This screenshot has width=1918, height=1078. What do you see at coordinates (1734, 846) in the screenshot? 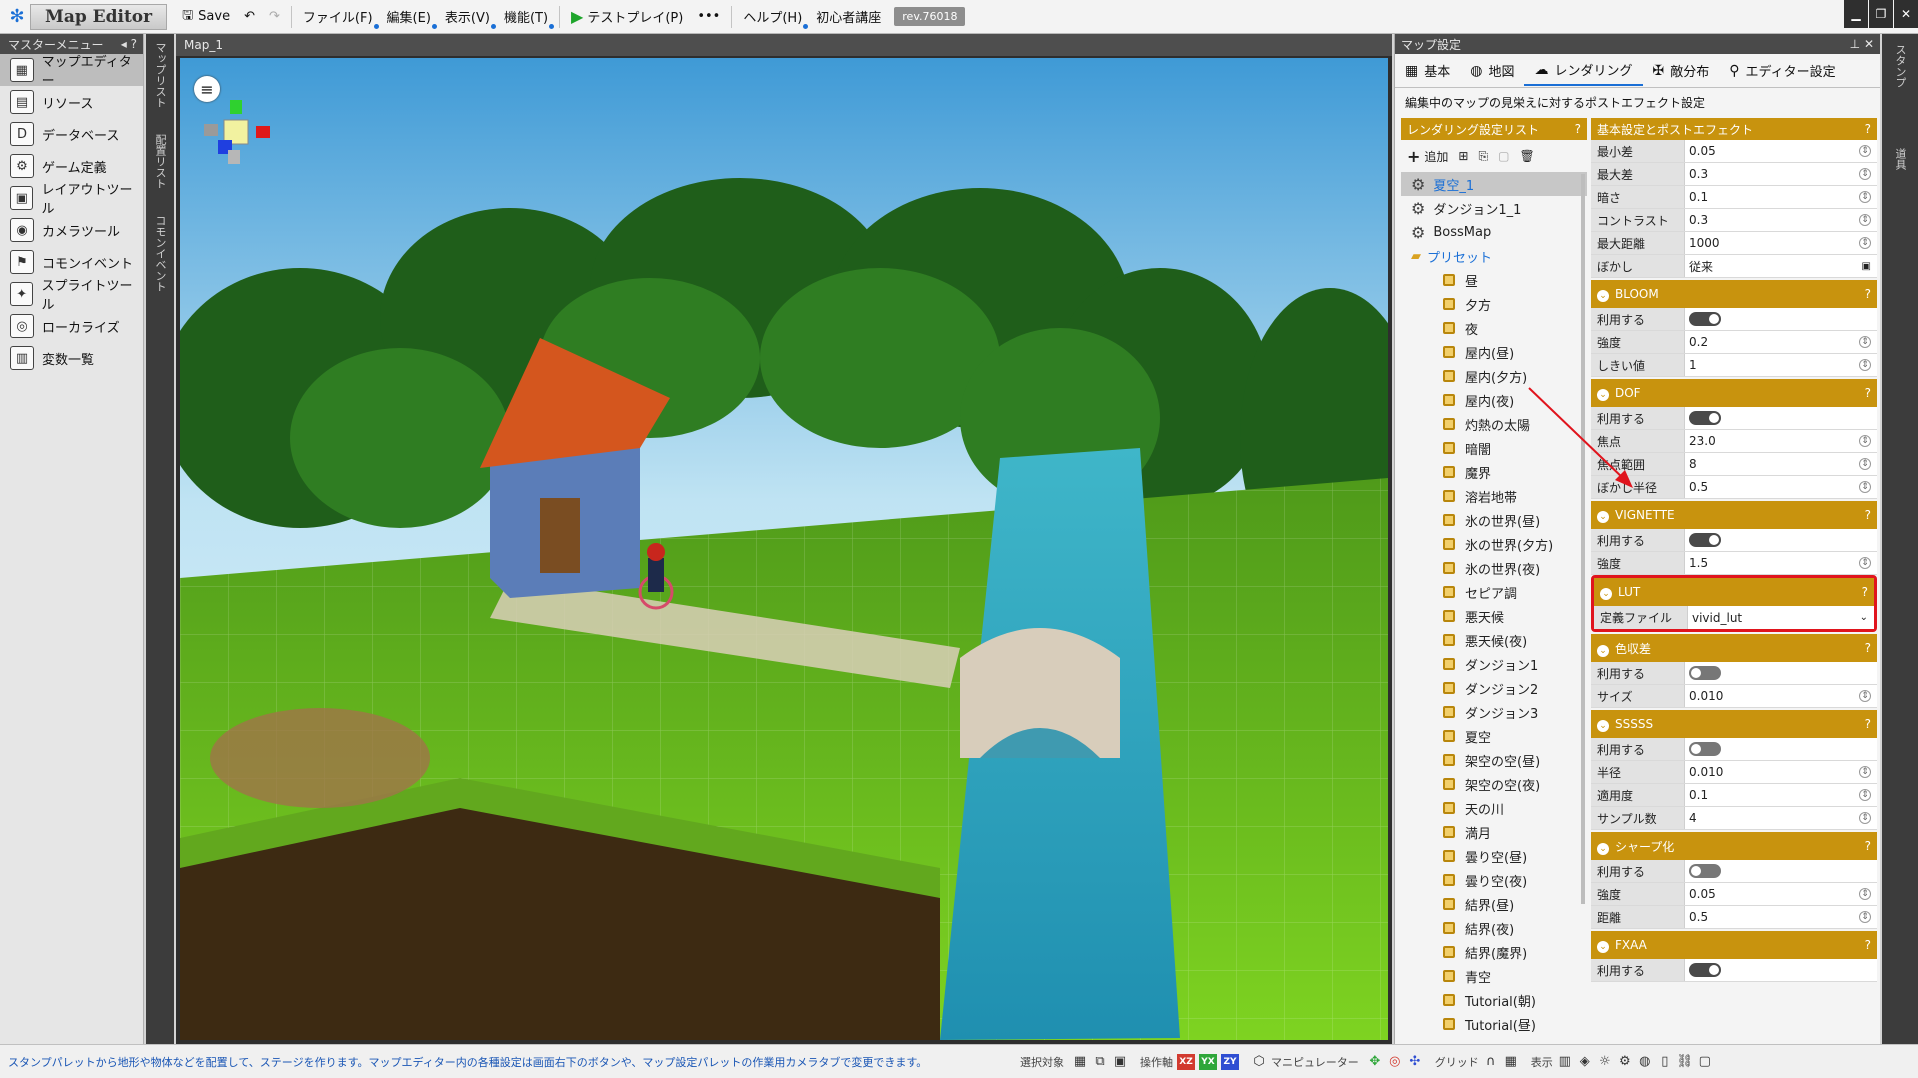
I see `section-sharpen: ⌄ シャープ化?` at bounding box center [1734, 846].